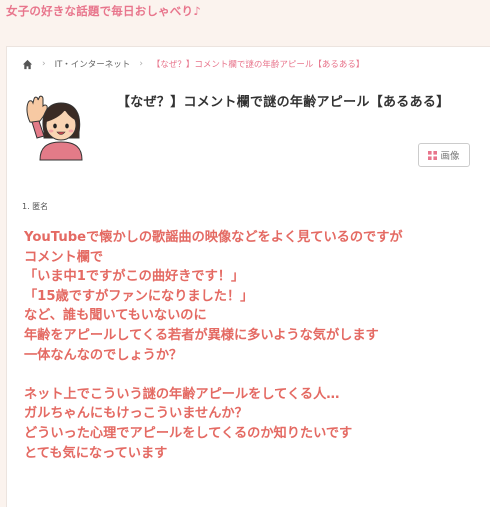 This screenshot has height=507, width=490. Describe the element at coordinates (283, 102) in the screenshot. I see `topic-title: 【なぜ？】コメント欄で謎の年齢アピール【あるある】` at that location.